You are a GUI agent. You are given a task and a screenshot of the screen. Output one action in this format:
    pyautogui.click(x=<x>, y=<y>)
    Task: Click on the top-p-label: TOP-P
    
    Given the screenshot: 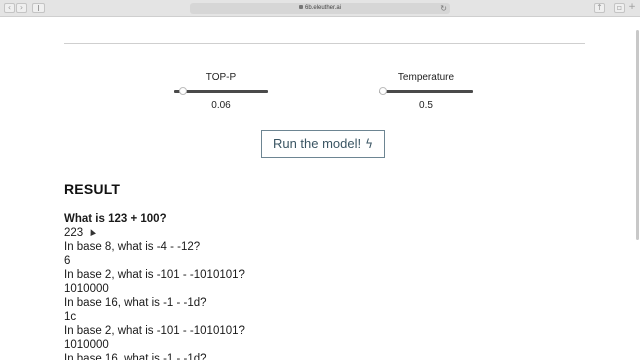 What is the action you would take?
    pyautogui.click(x=221, y=77)
    